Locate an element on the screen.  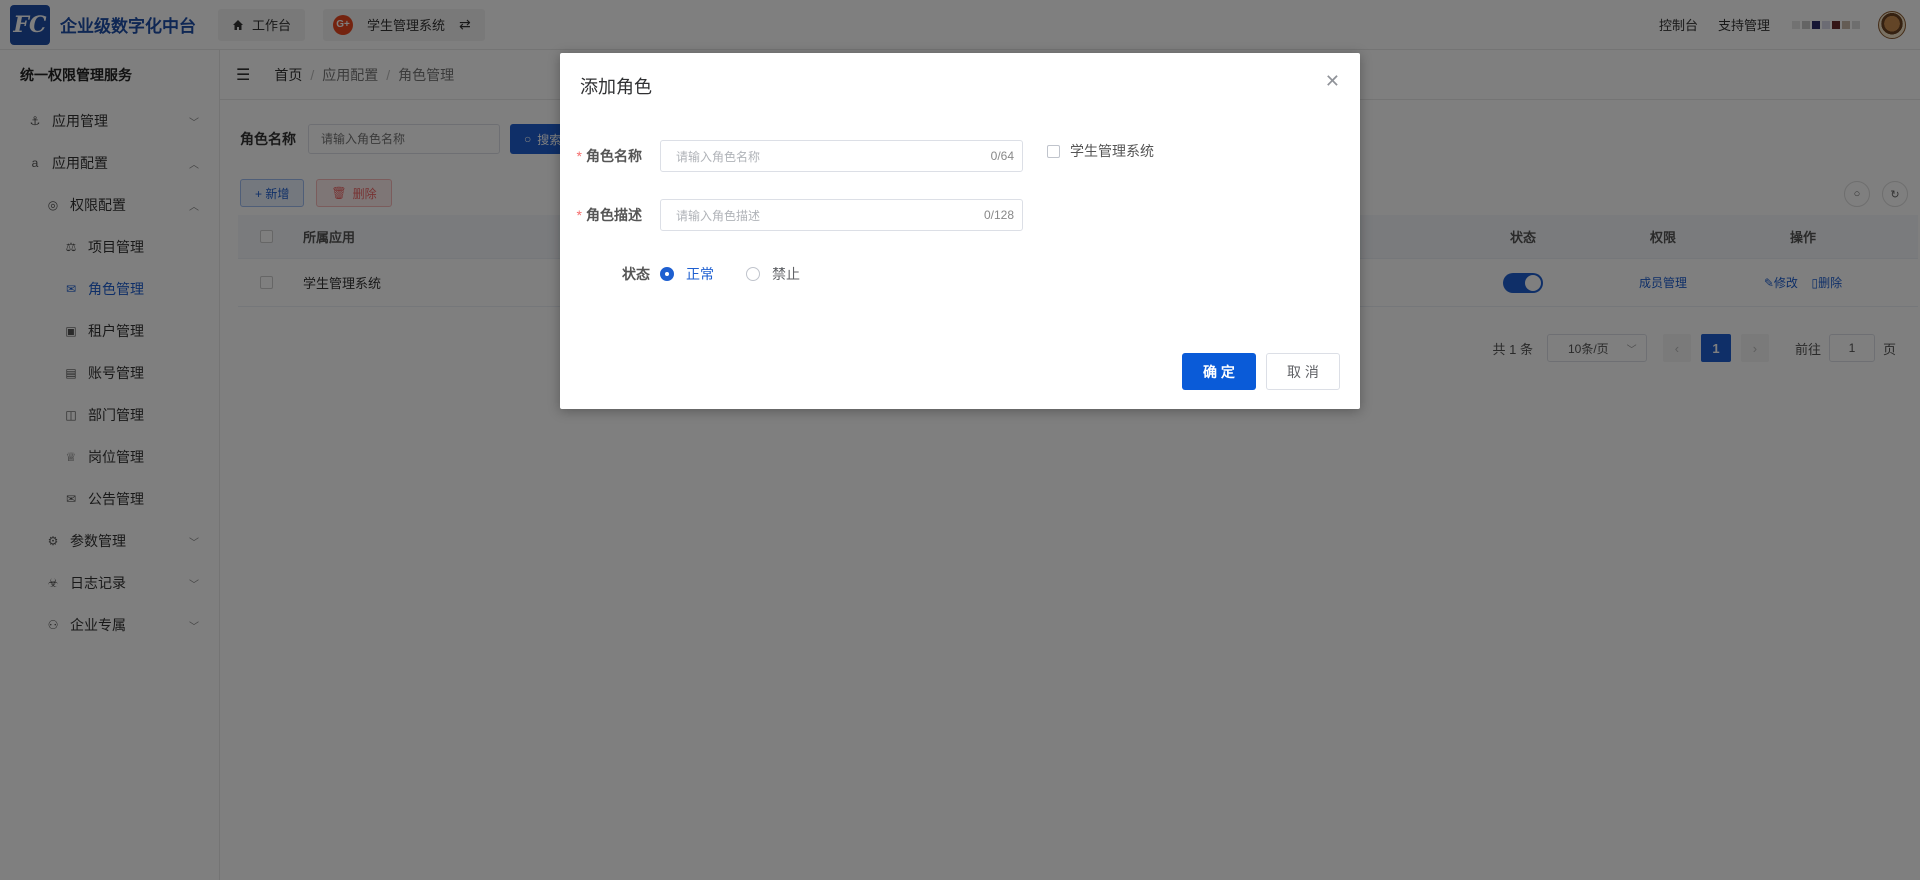
system-checkbox-label: 学生管理系统 is located at coordinates (1112, 151).